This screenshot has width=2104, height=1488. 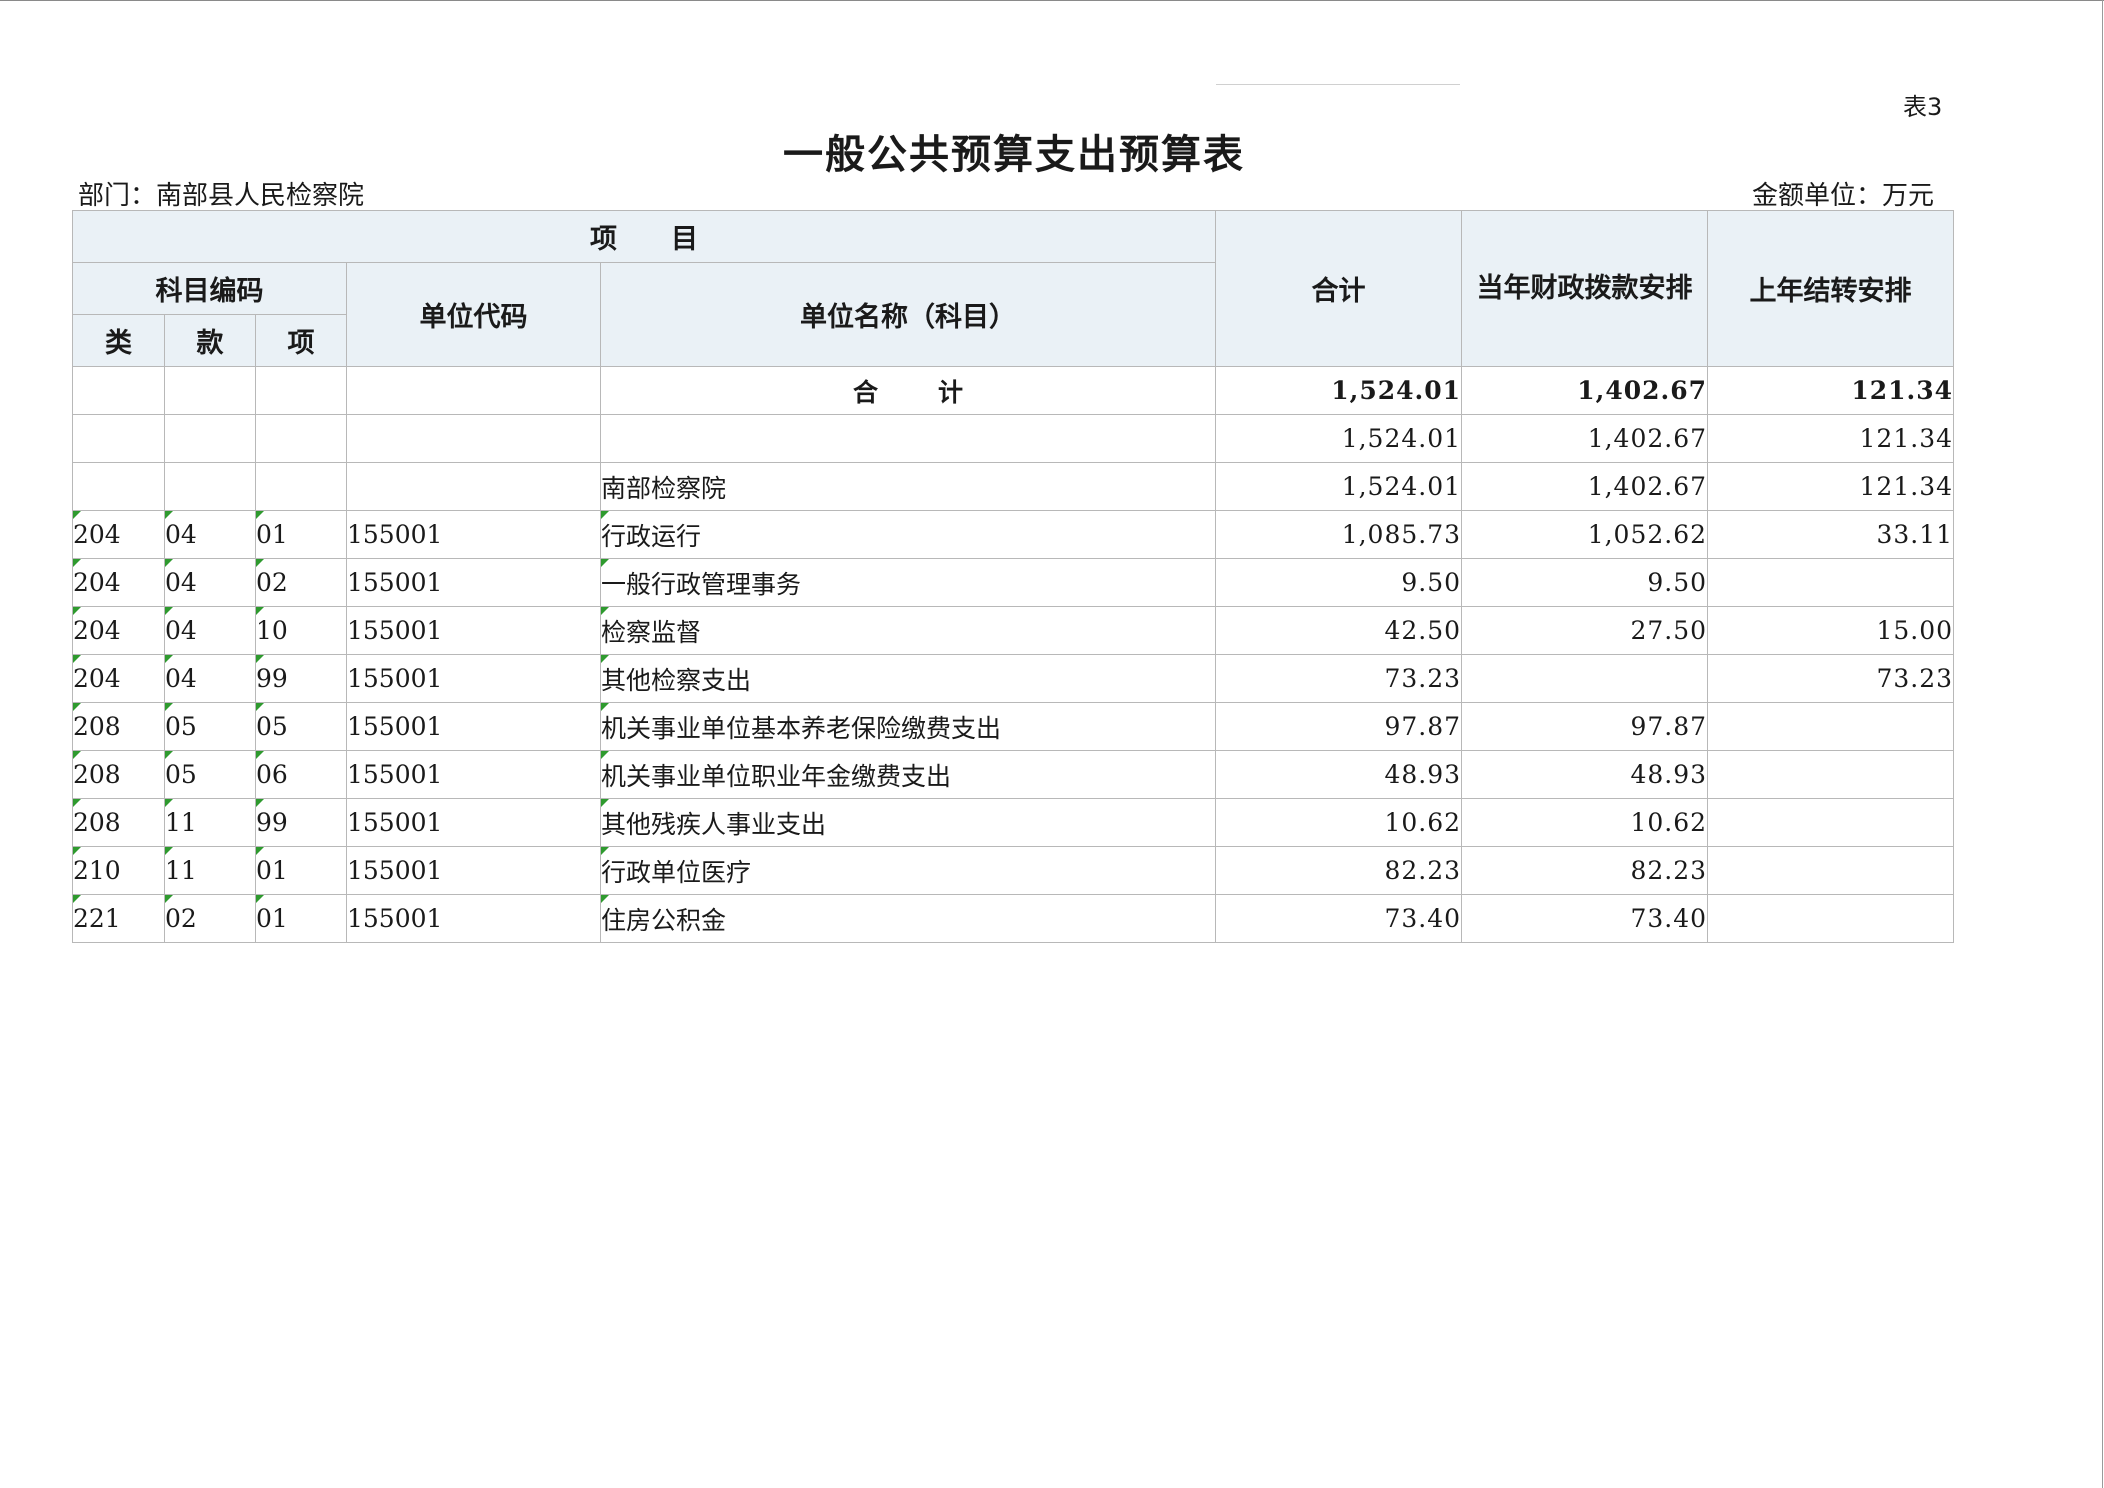 I want to click on cell-unit-name, so click(x=908, y=438).